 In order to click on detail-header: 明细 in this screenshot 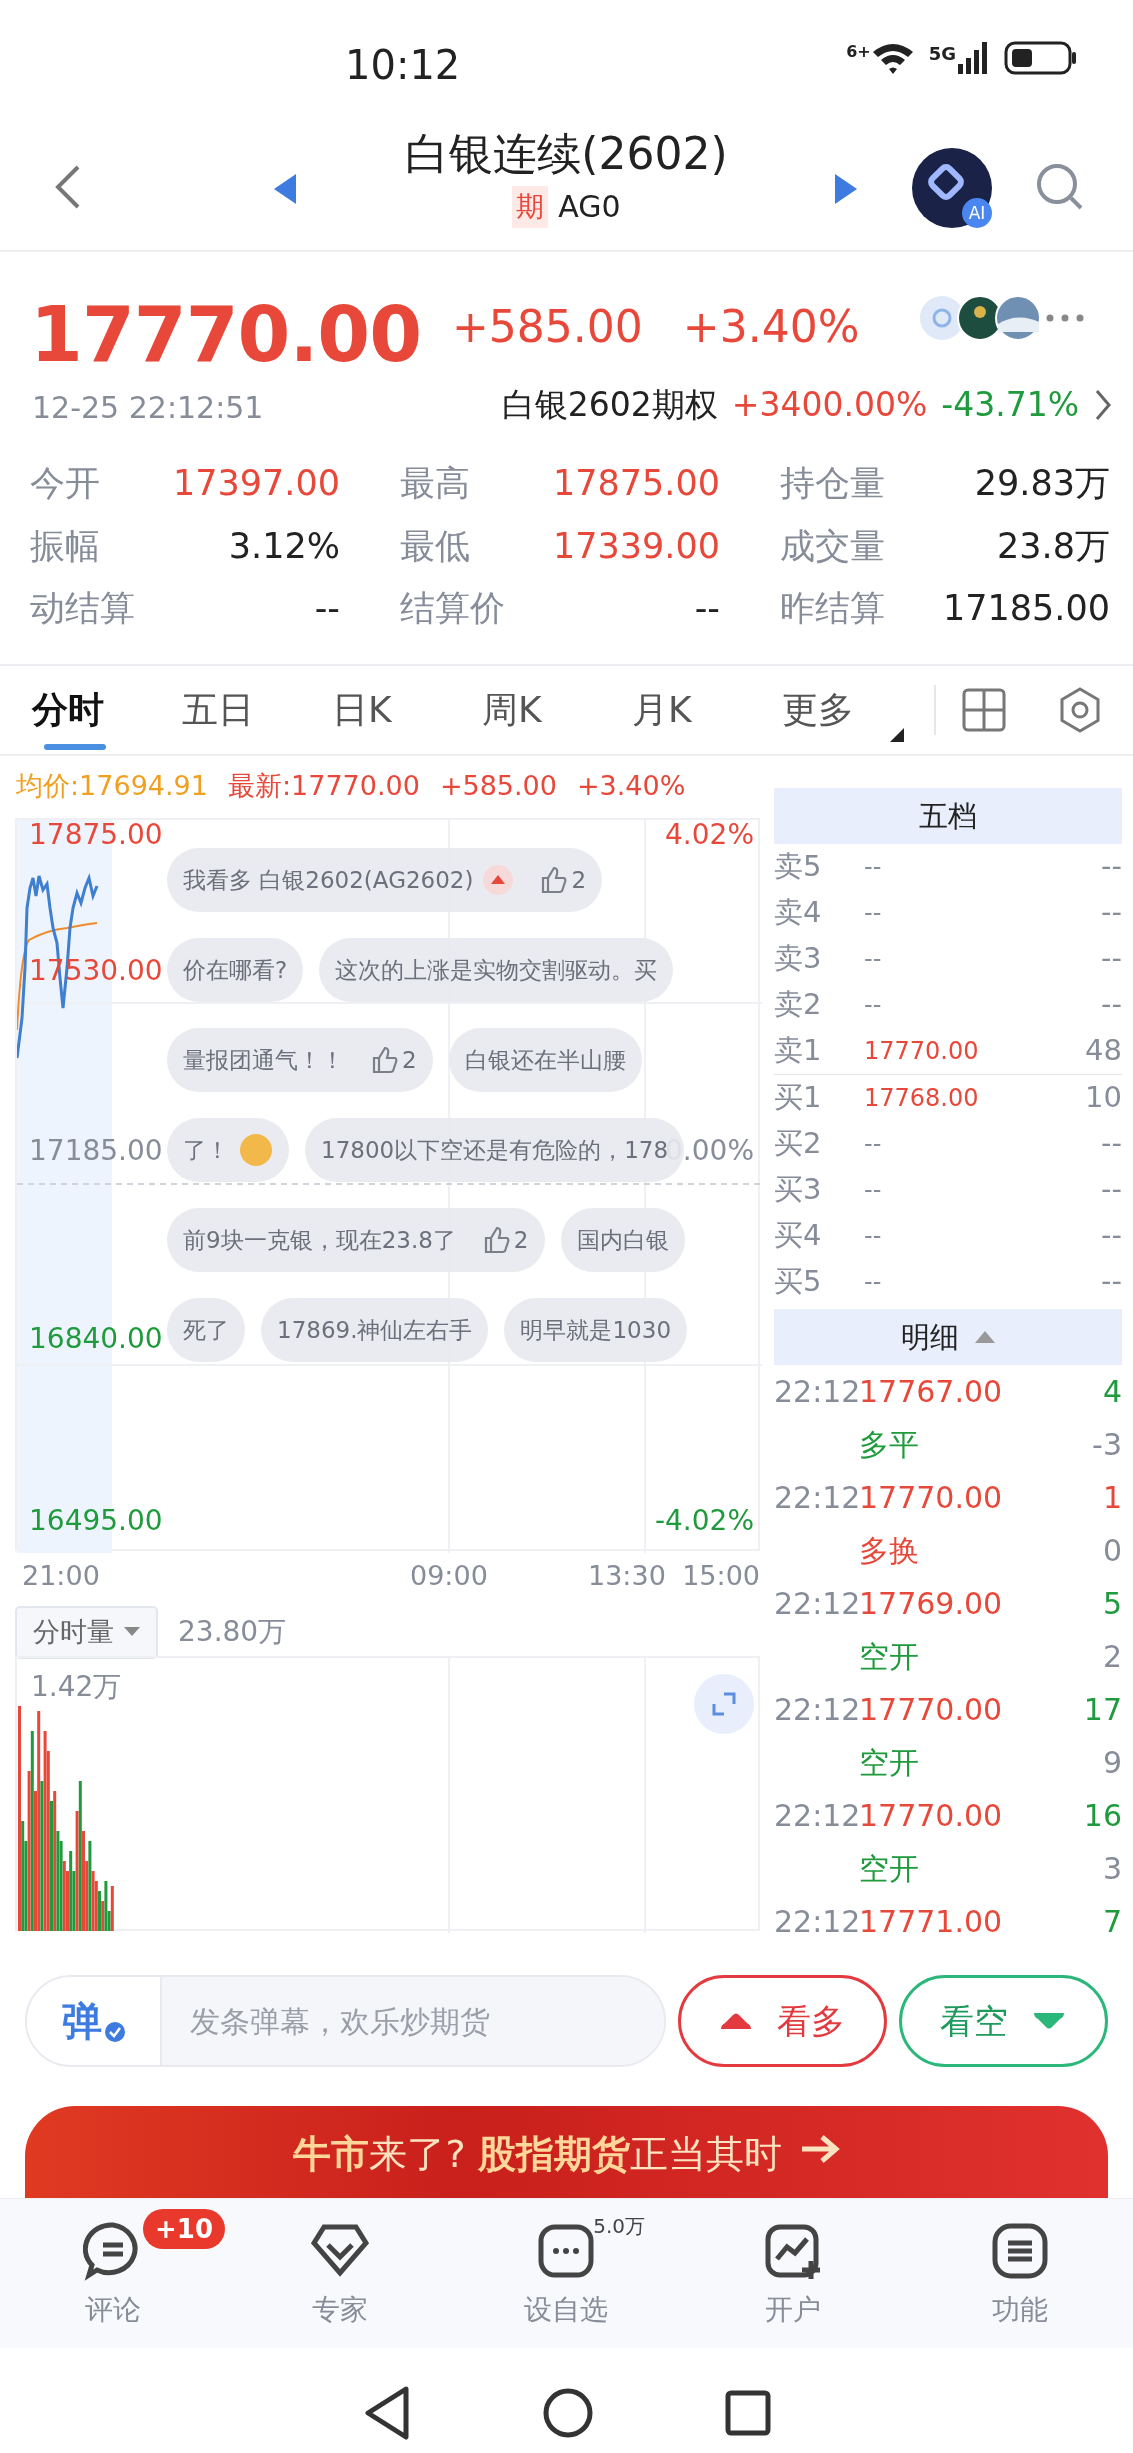, I will do `click(948, 1337)`.